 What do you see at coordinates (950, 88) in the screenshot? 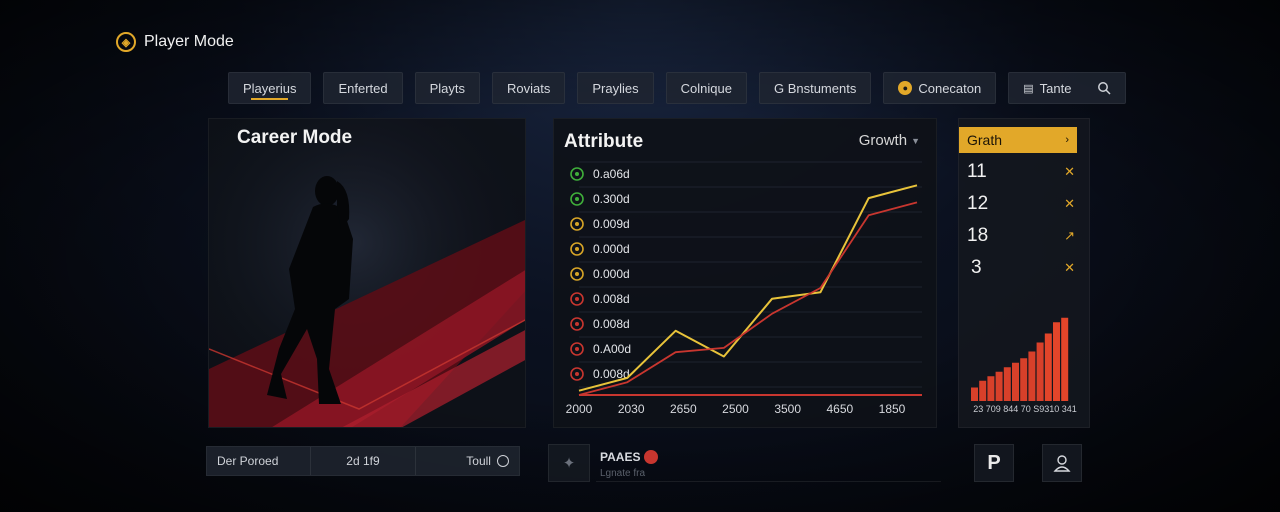
I see `tab-label: Conecaton` at bounding box center [950, 88].